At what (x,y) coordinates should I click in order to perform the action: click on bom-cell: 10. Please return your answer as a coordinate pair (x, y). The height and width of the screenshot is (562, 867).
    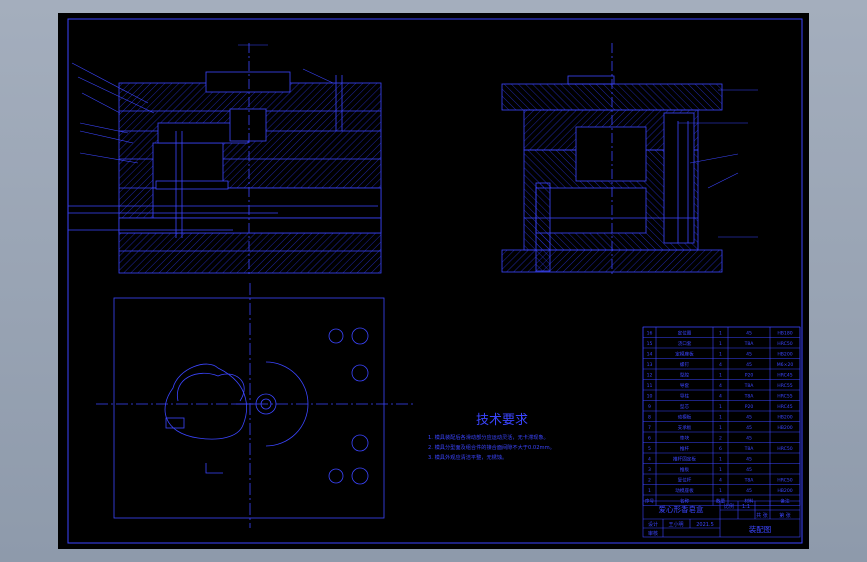
    Looking at the image, I should click on (650, 397).